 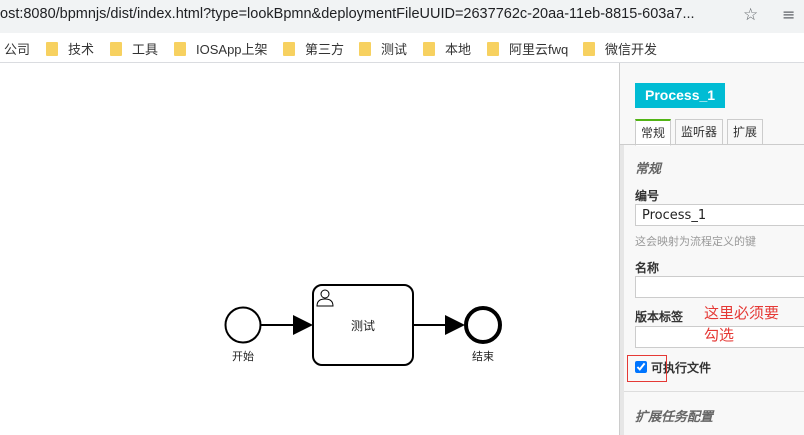 I want to click on annotation-text: 这里必须要 勾选, so click(x=741, y=324).